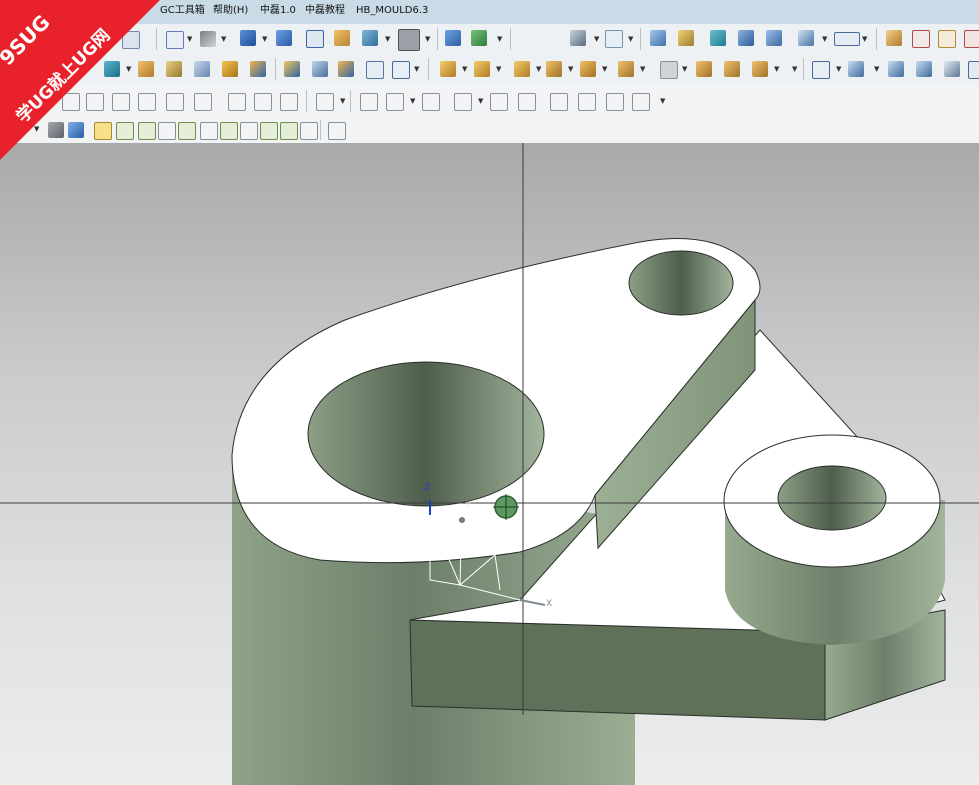 This screenshot has height=785, width=979. What do you see at coordinates (641, 102) in the screenshot?
I see `export-icon` at bounding box center [641, 102].